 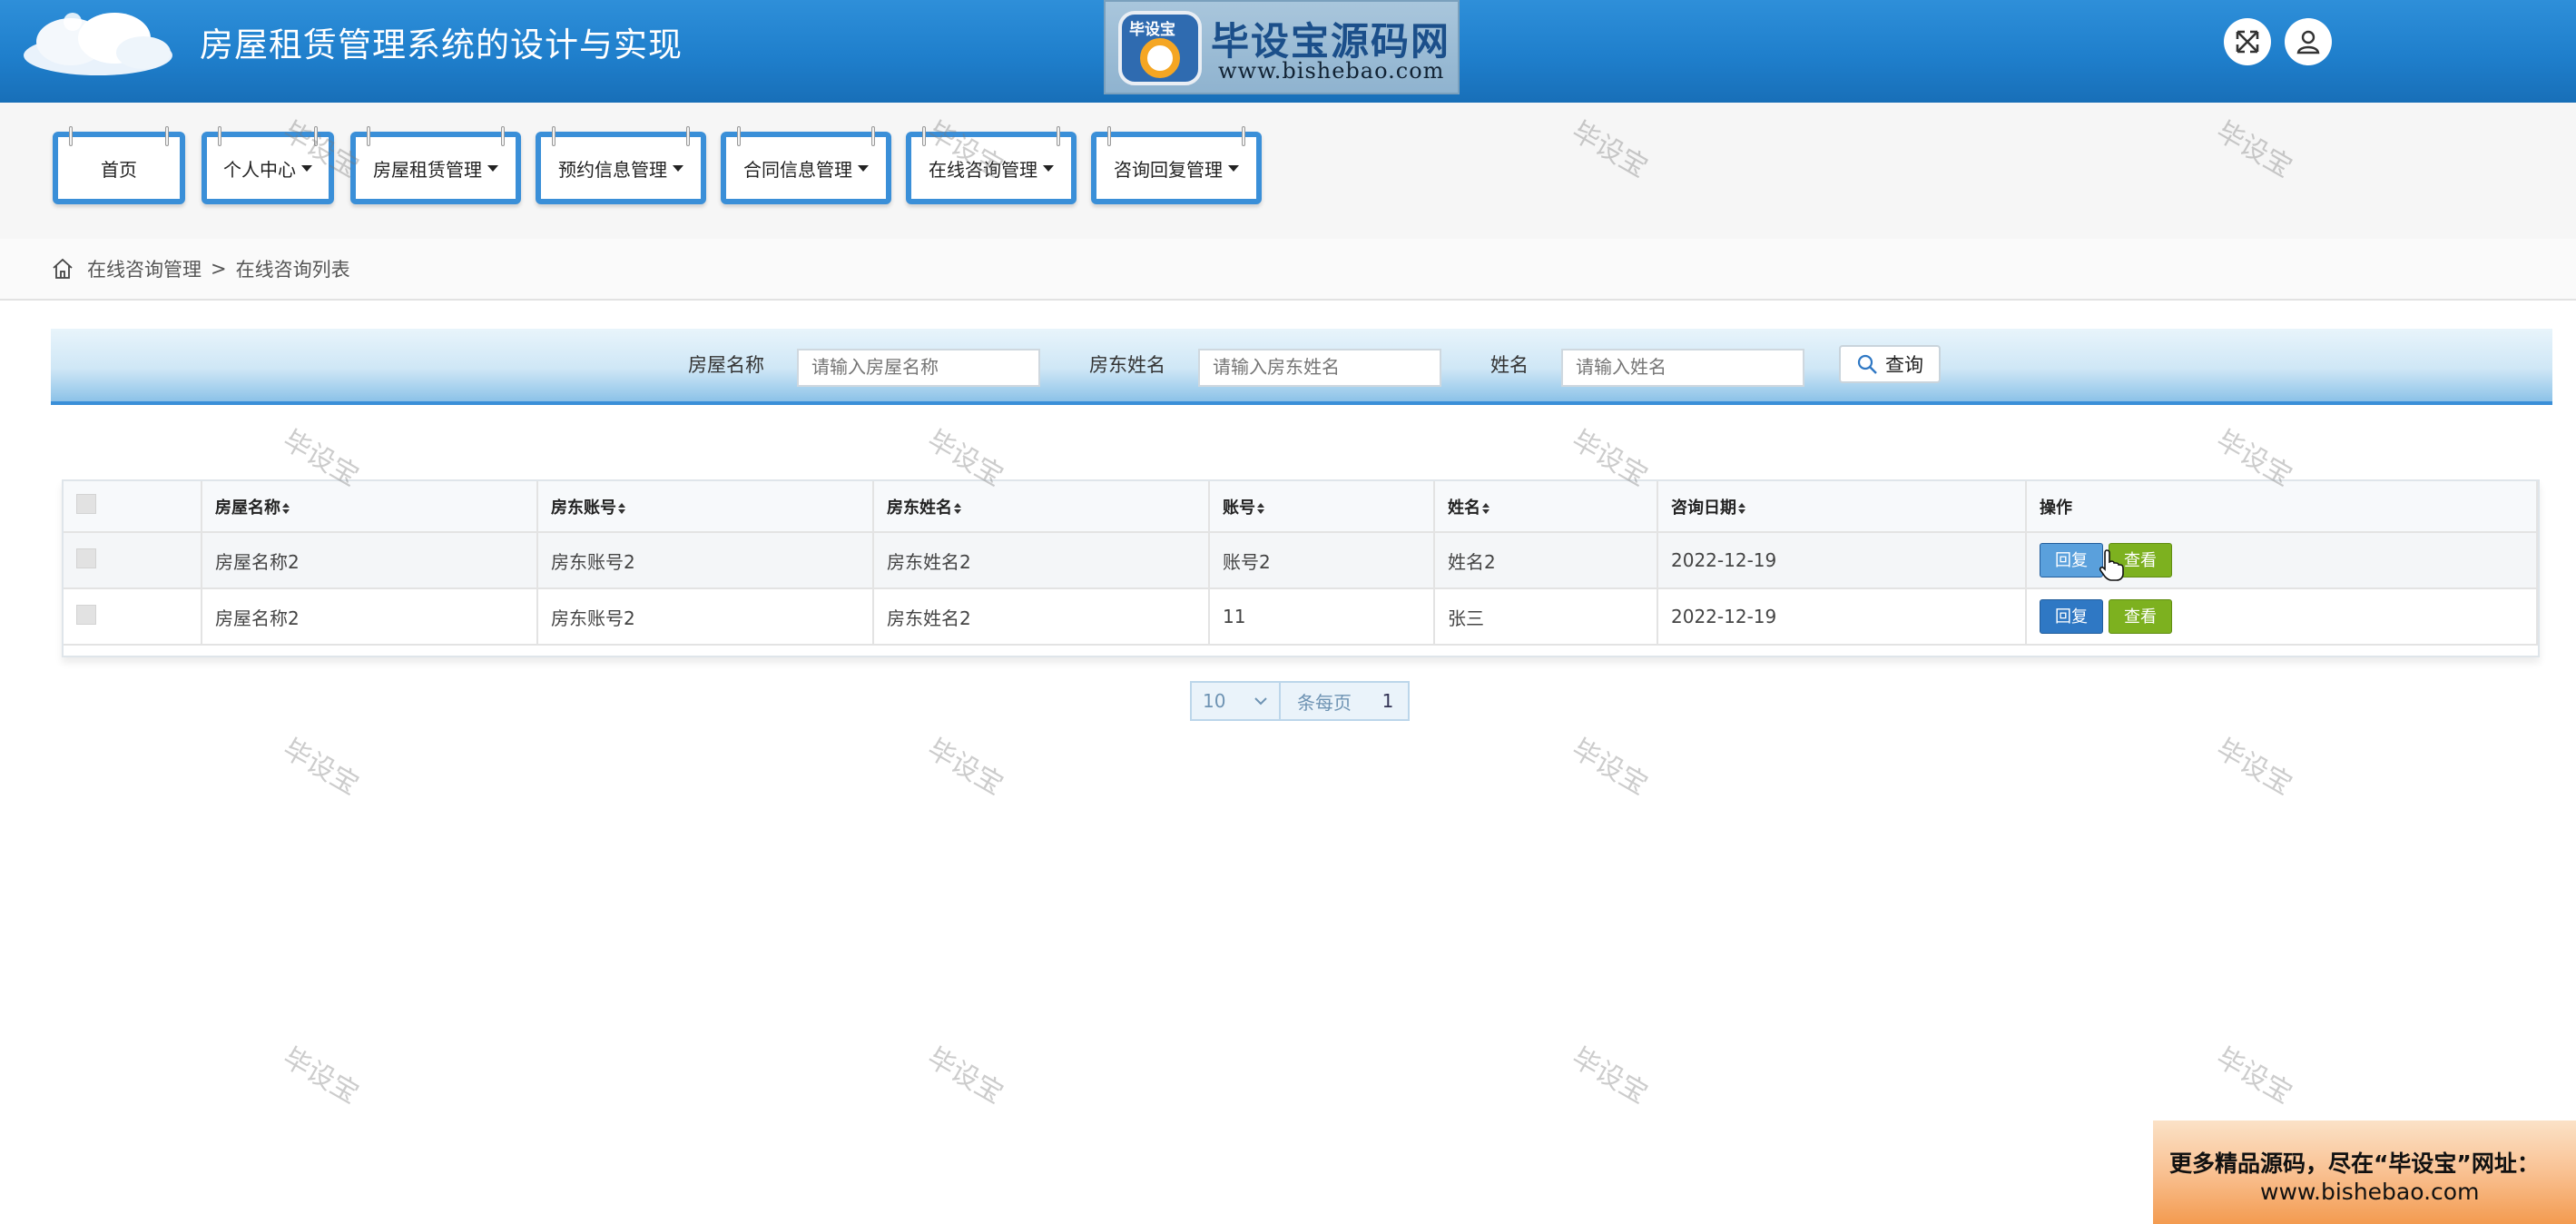 I want to click on nav-item-label: 首页, so click(x=119, y=170).